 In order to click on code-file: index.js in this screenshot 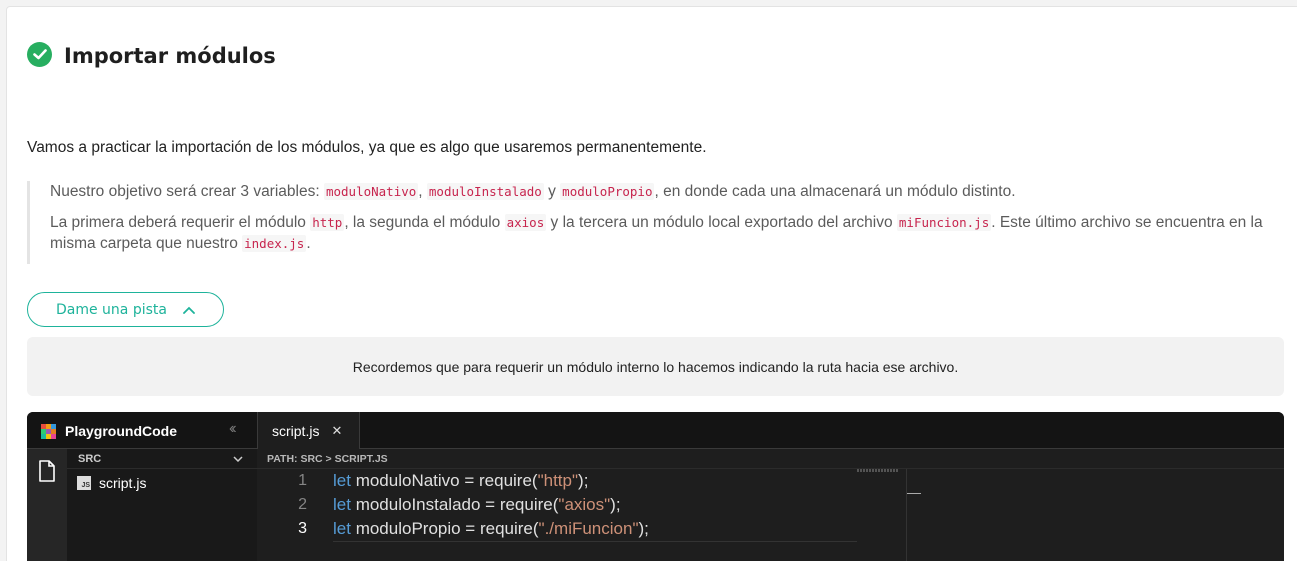, I will do `click(274, 243)`.